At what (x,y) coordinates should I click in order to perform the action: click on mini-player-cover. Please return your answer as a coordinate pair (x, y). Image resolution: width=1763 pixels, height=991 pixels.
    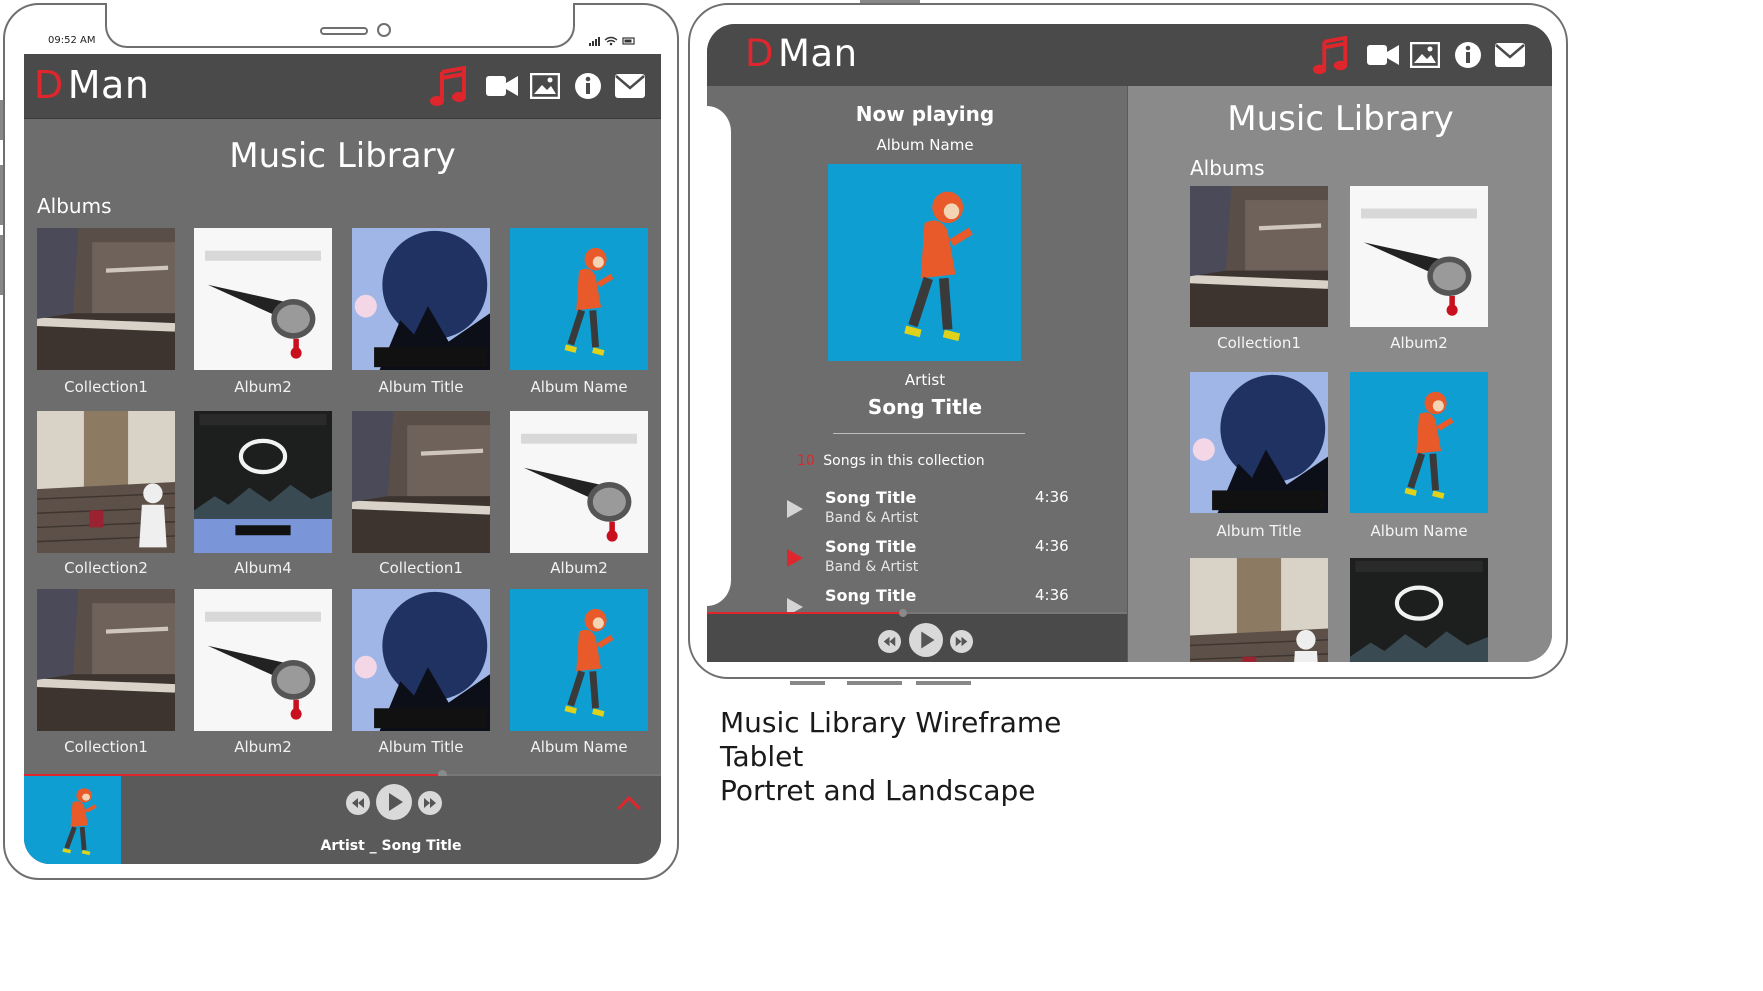
    Looking at the image, I should click on (72, 820).